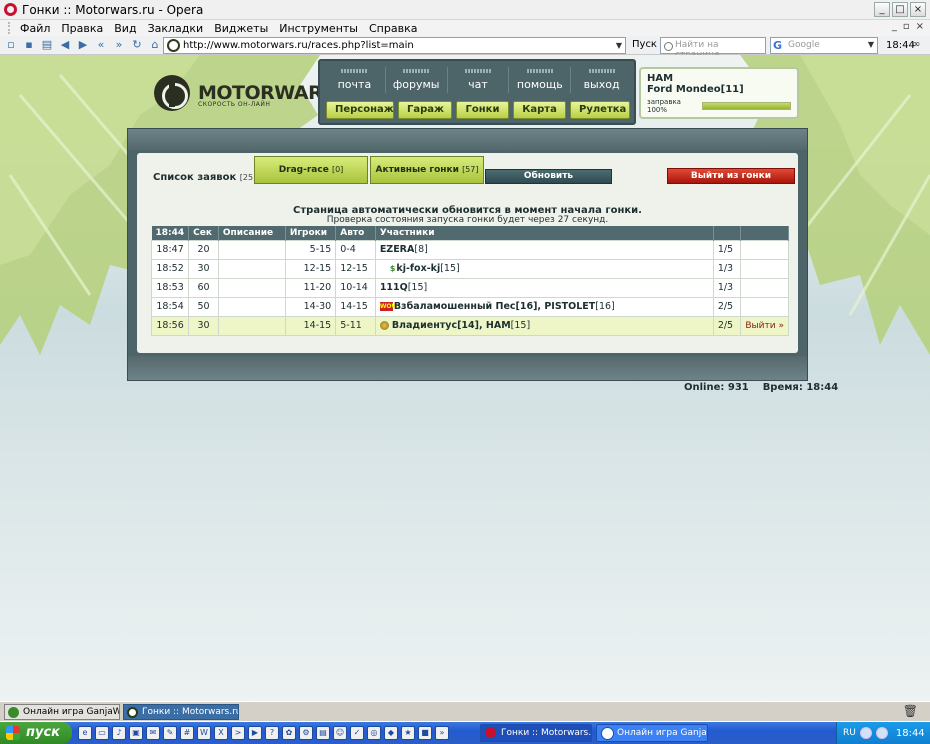 This screenshot has height=744, width=930. Describe the element at coordinates (360, 110) in the screenshot. I see `nav-character-button: Персонаж` at that location.